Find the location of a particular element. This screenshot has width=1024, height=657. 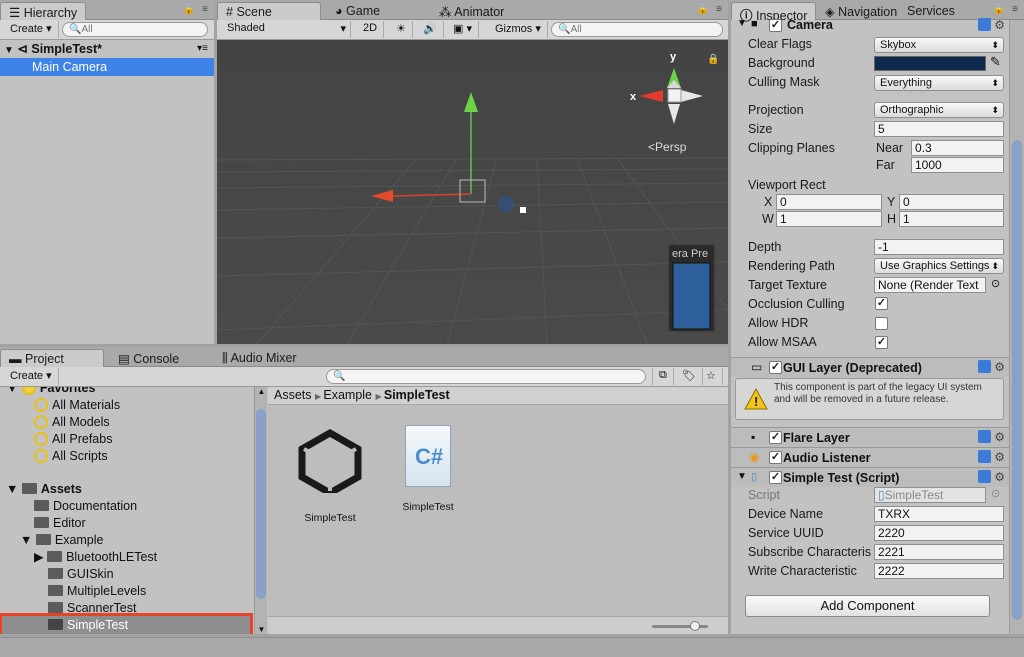

simple-test-component-header: ▼ ▯ ✓ Simple Test (Script) ⚙ is located at coordinates (870, 477).